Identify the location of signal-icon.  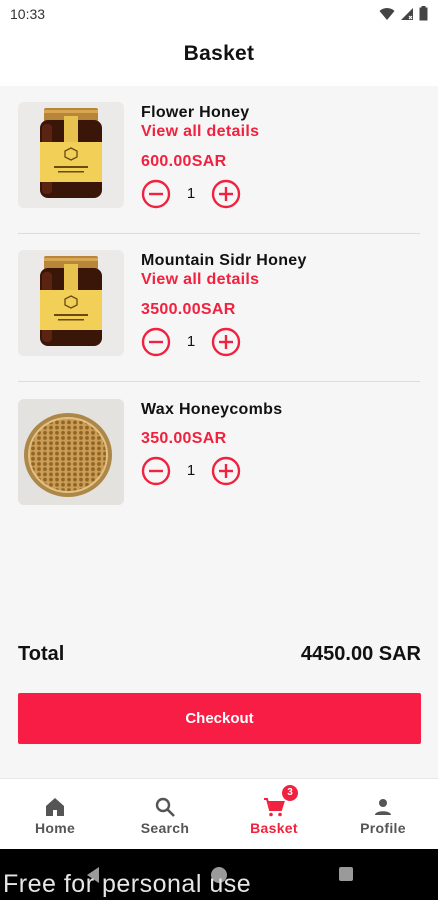
(407, 13).